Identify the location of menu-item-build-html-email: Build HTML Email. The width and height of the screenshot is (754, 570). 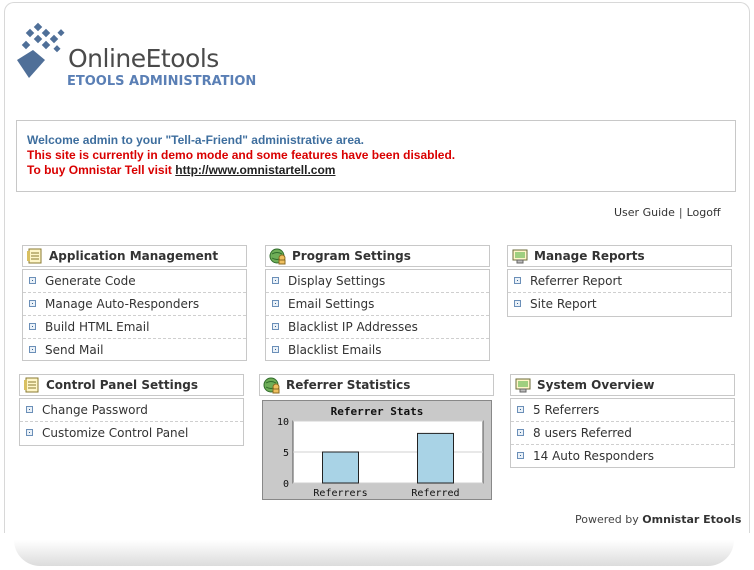
(134, 327).